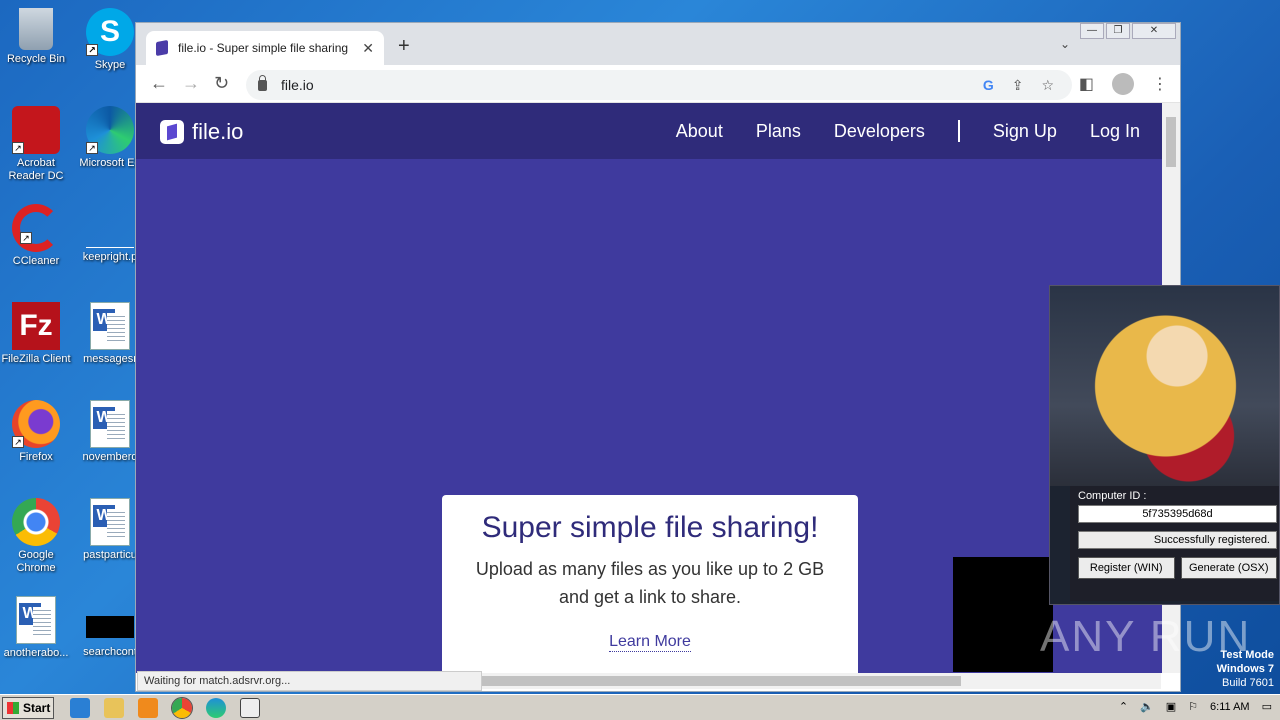  Describe the element at coordinates (218, 131) in the screenshot. I see `logo-text: file.io` at that location.